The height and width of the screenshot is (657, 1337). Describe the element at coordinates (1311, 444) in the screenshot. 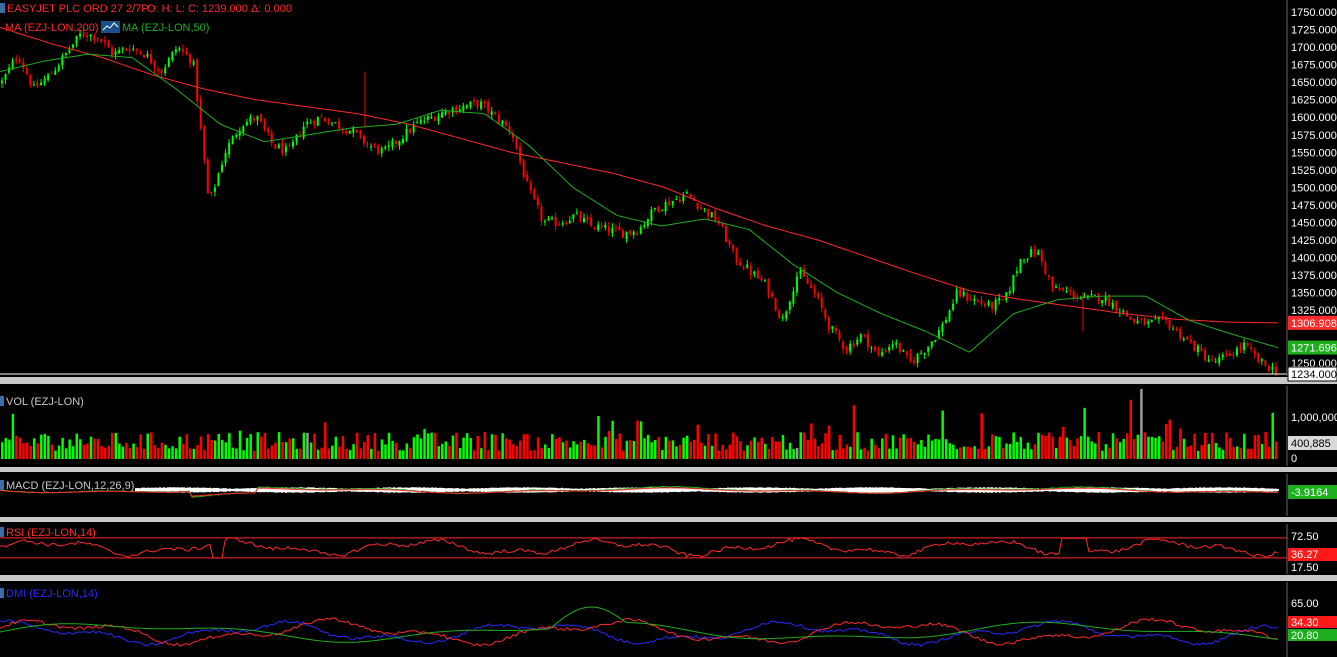

I see `volume-last-label: 400,885` at that location.